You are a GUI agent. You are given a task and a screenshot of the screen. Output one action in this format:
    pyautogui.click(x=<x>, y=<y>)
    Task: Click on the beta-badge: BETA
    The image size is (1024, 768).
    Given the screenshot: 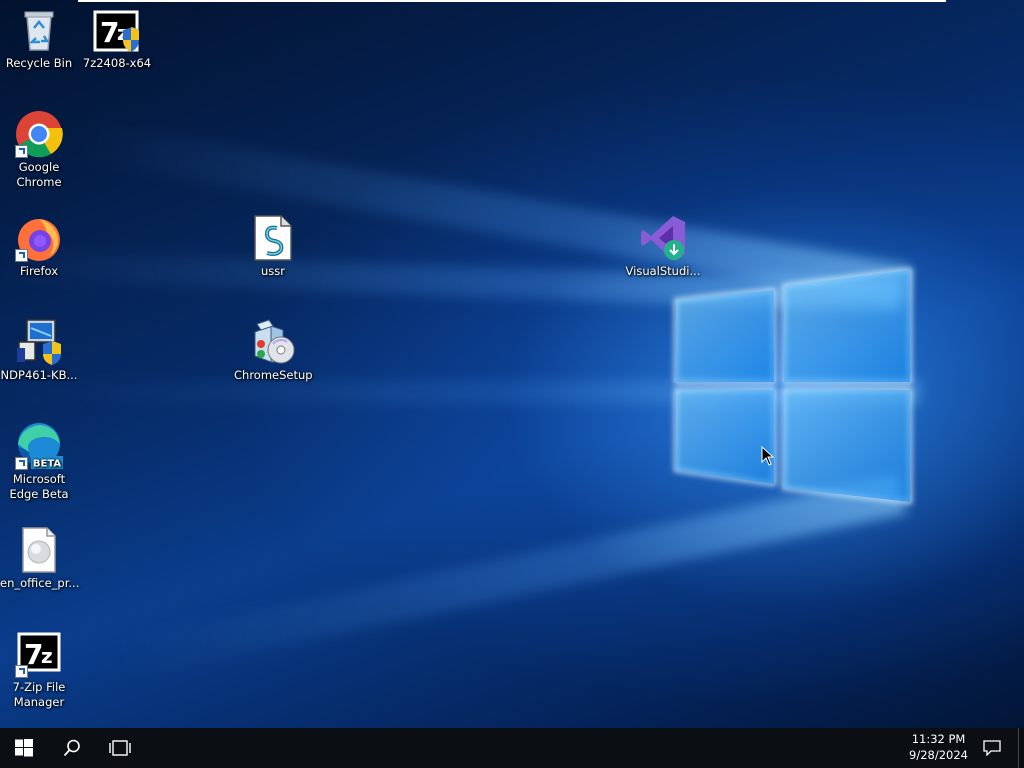 What is the action you would take?
    pyautogui.click(x=47, y=464)
    